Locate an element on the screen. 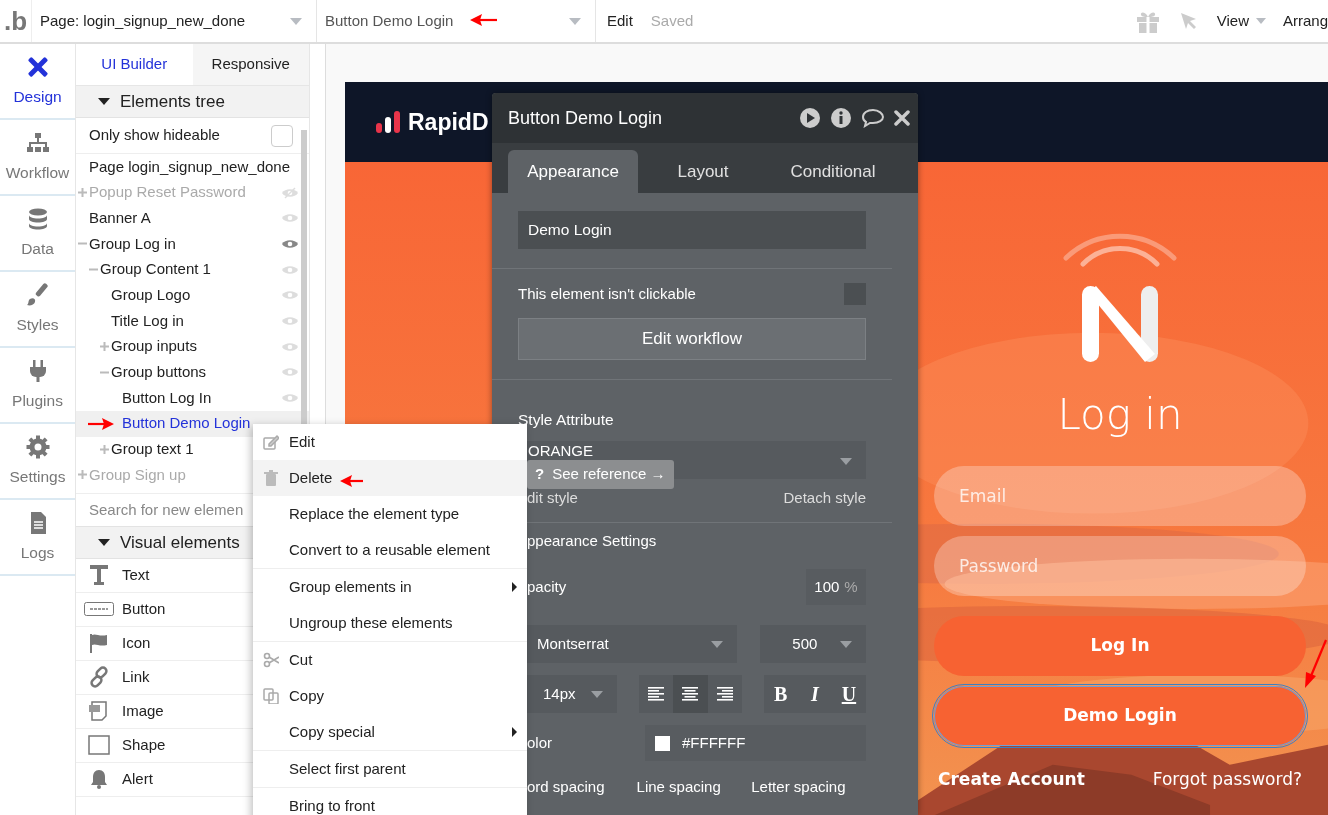 The width and height of the screenshot is (1328, 815). button-icon is located at coordinates (99, 609).